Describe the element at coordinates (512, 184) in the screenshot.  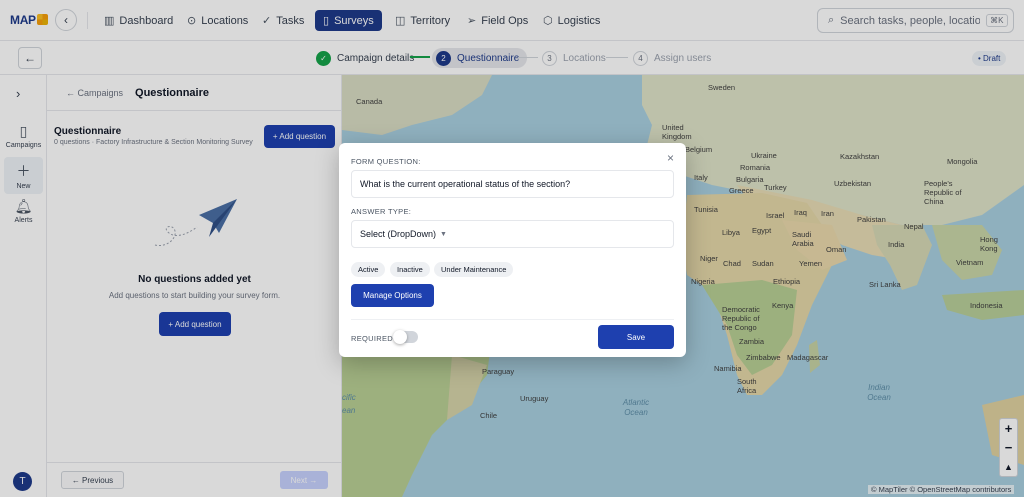
I see `form-question-input` at that location.